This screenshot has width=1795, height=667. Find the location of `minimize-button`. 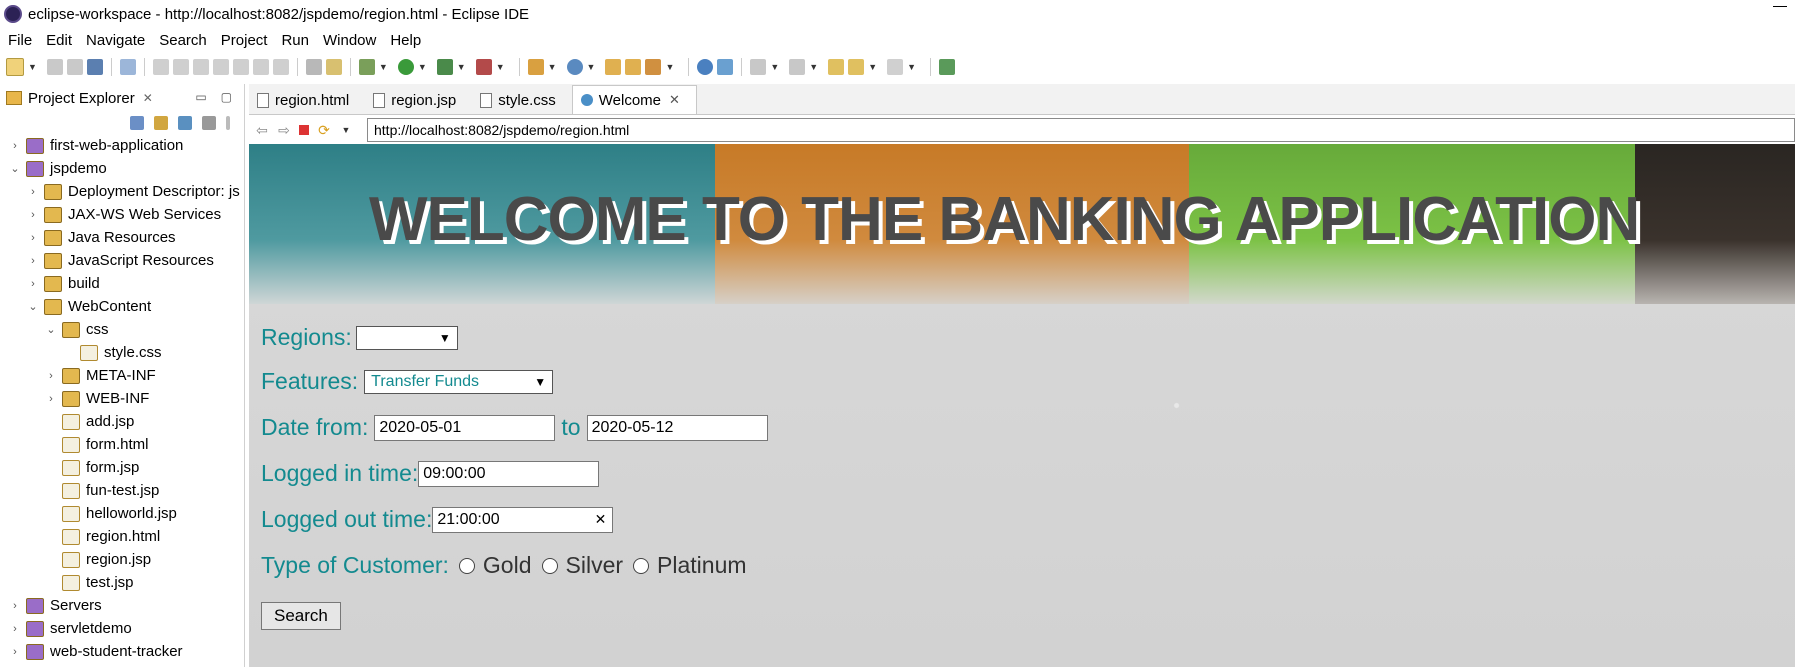

minimize-button is located at coordinates (1780, 6).